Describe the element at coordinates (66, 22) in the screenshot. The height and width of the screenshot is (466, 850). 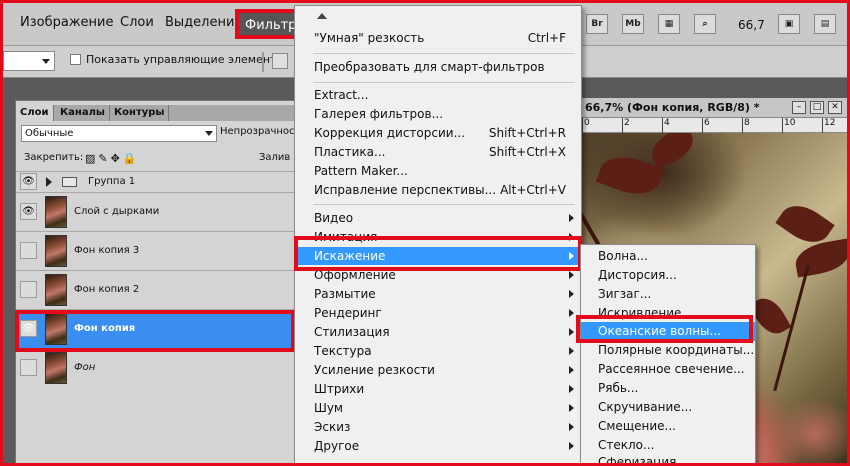
I see `menu-image: Изображение` at that location.